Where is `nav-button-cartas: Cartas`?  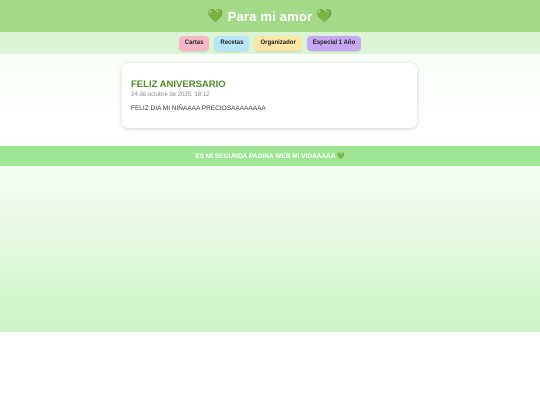
nav-button-cartas: Cartas is located at coordinates (194, 43).